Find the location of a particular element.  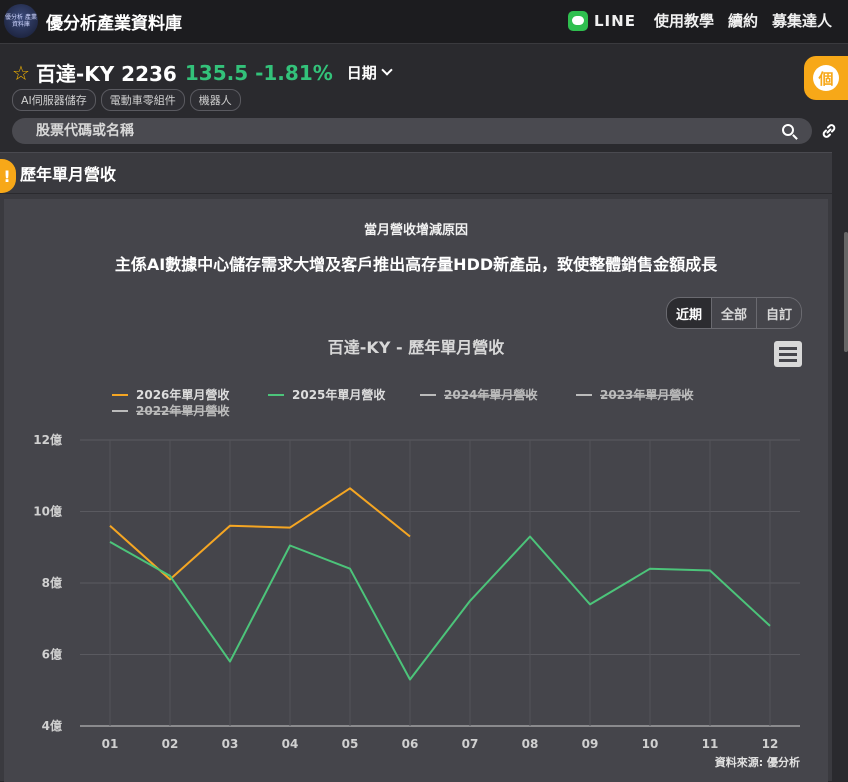

nav-line-link: LINE is located at coordinates (602, 20).